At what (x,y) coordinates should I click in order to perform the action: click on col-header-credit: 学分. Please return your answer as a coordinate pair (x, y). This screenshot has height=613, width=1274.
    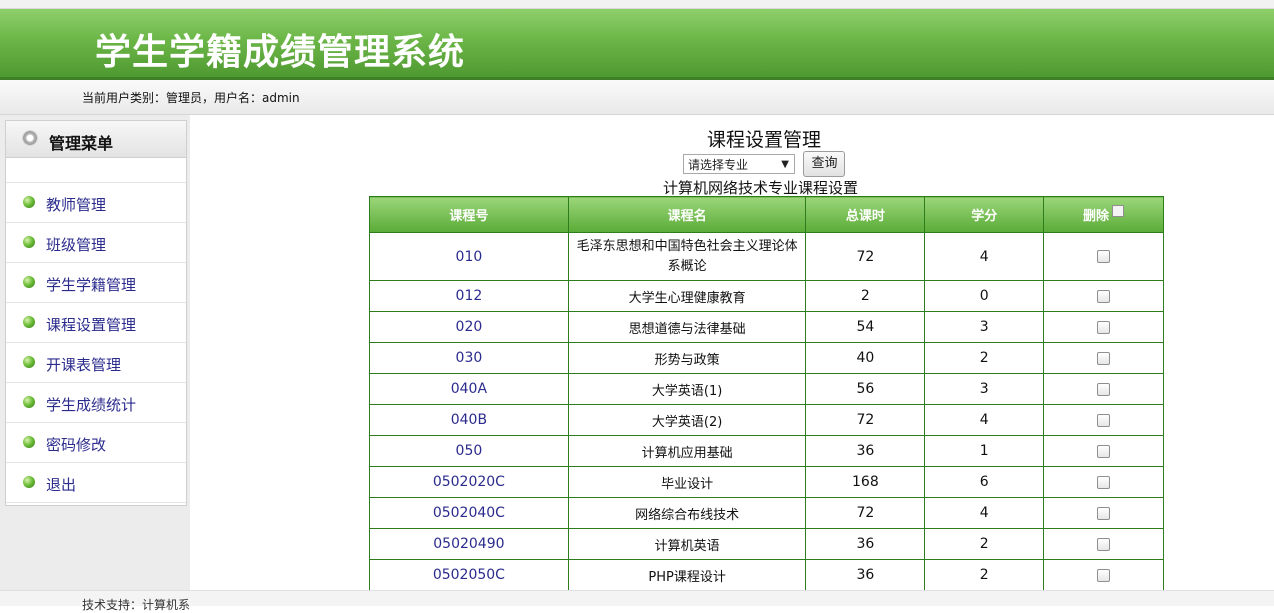
    Looking at the image, I should click on (984, 214).